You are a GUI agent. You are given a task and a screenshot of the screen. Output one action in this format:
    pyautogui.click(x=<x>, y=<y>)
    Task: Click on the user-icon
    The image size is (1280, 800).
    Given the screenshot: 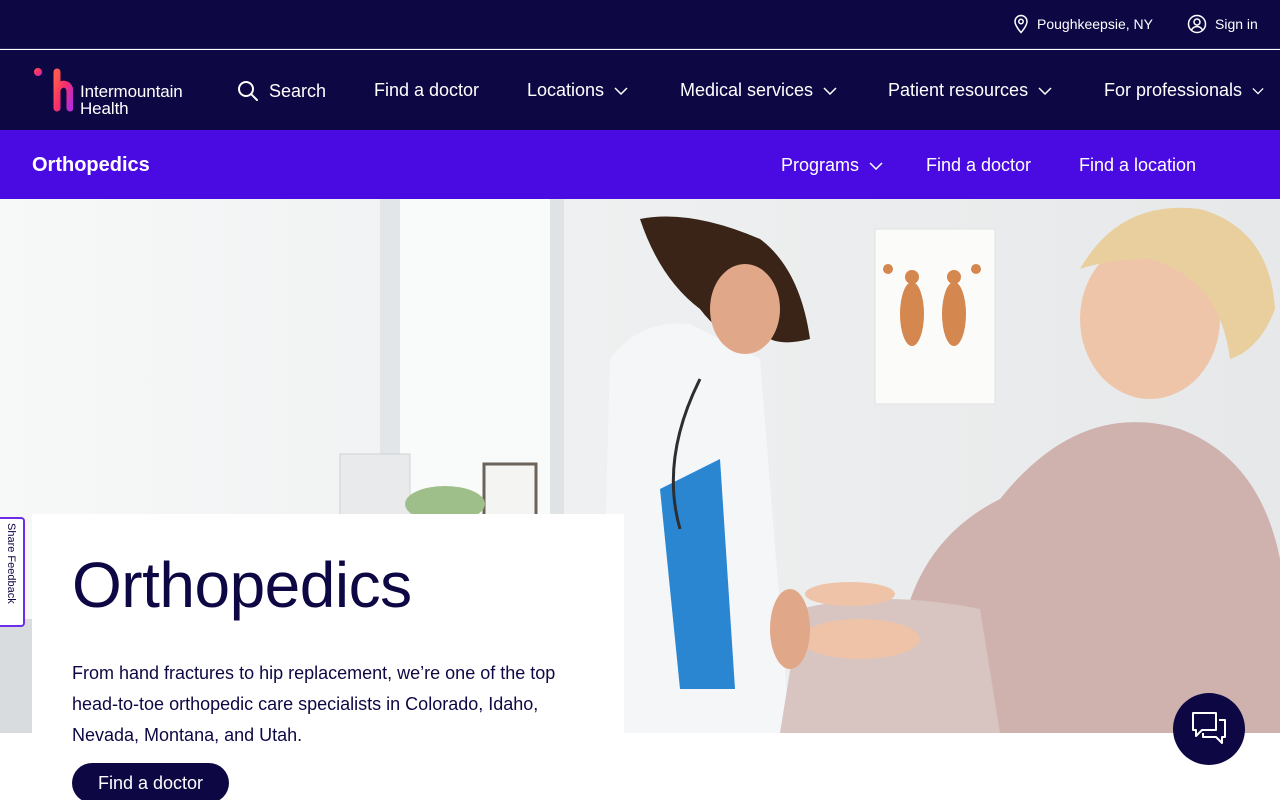 What is the action you would take?
    pyautogui.click(x=1197, y=24)
    